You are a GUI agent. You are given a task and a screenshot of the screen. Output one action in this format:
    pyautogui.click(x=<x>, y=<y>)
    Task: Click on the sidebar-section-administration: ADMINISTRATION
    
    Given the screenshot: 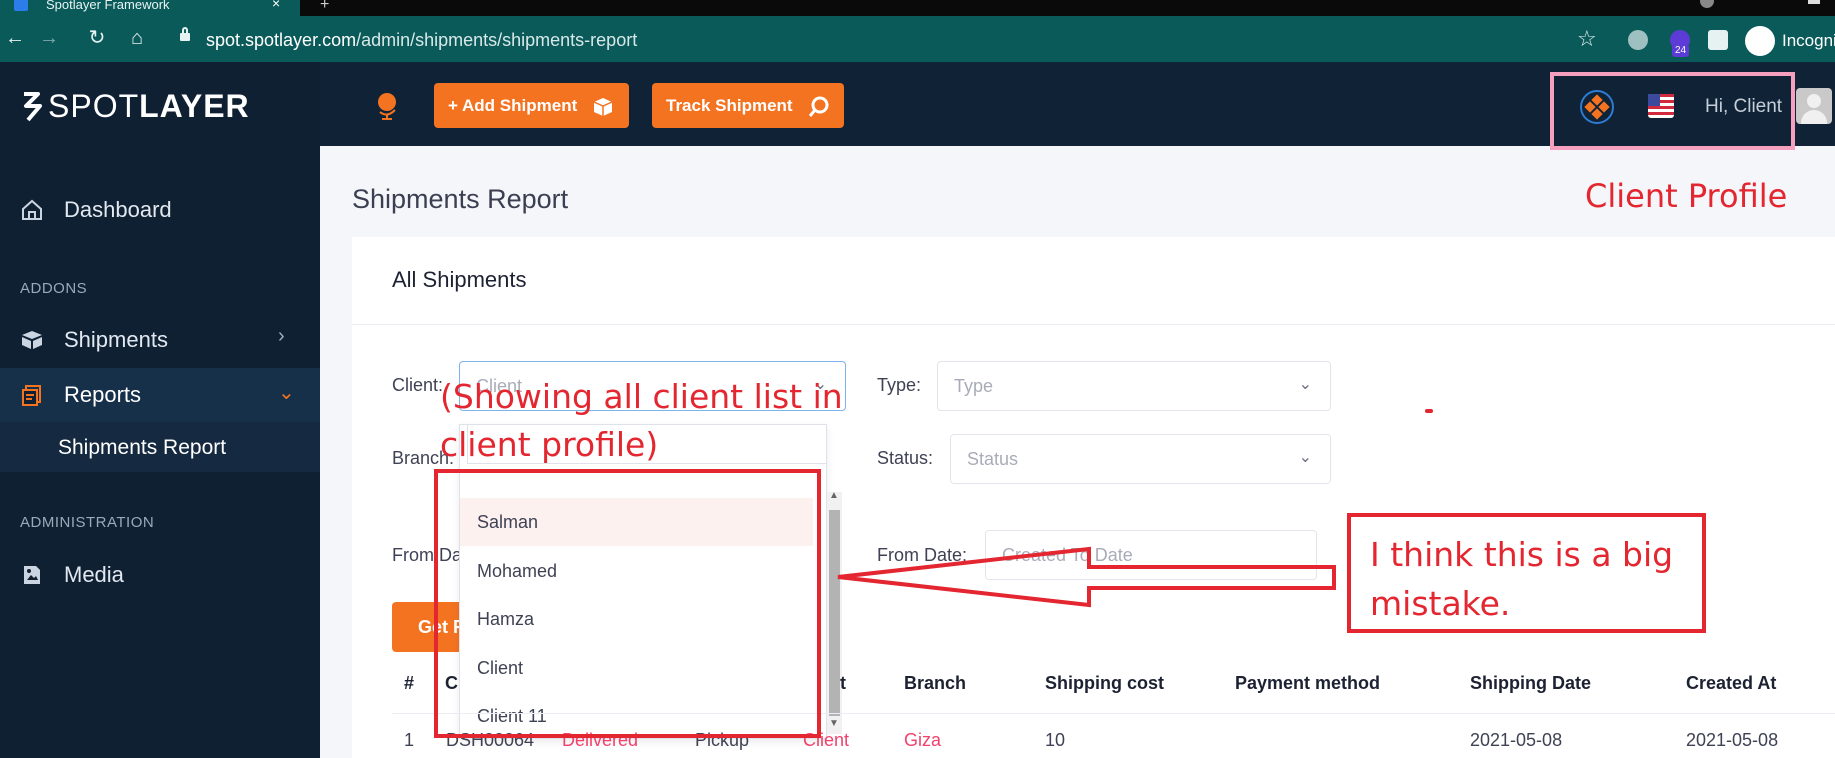 What is the action you would take?
    pyautogui.click(x=87, y=522)
    